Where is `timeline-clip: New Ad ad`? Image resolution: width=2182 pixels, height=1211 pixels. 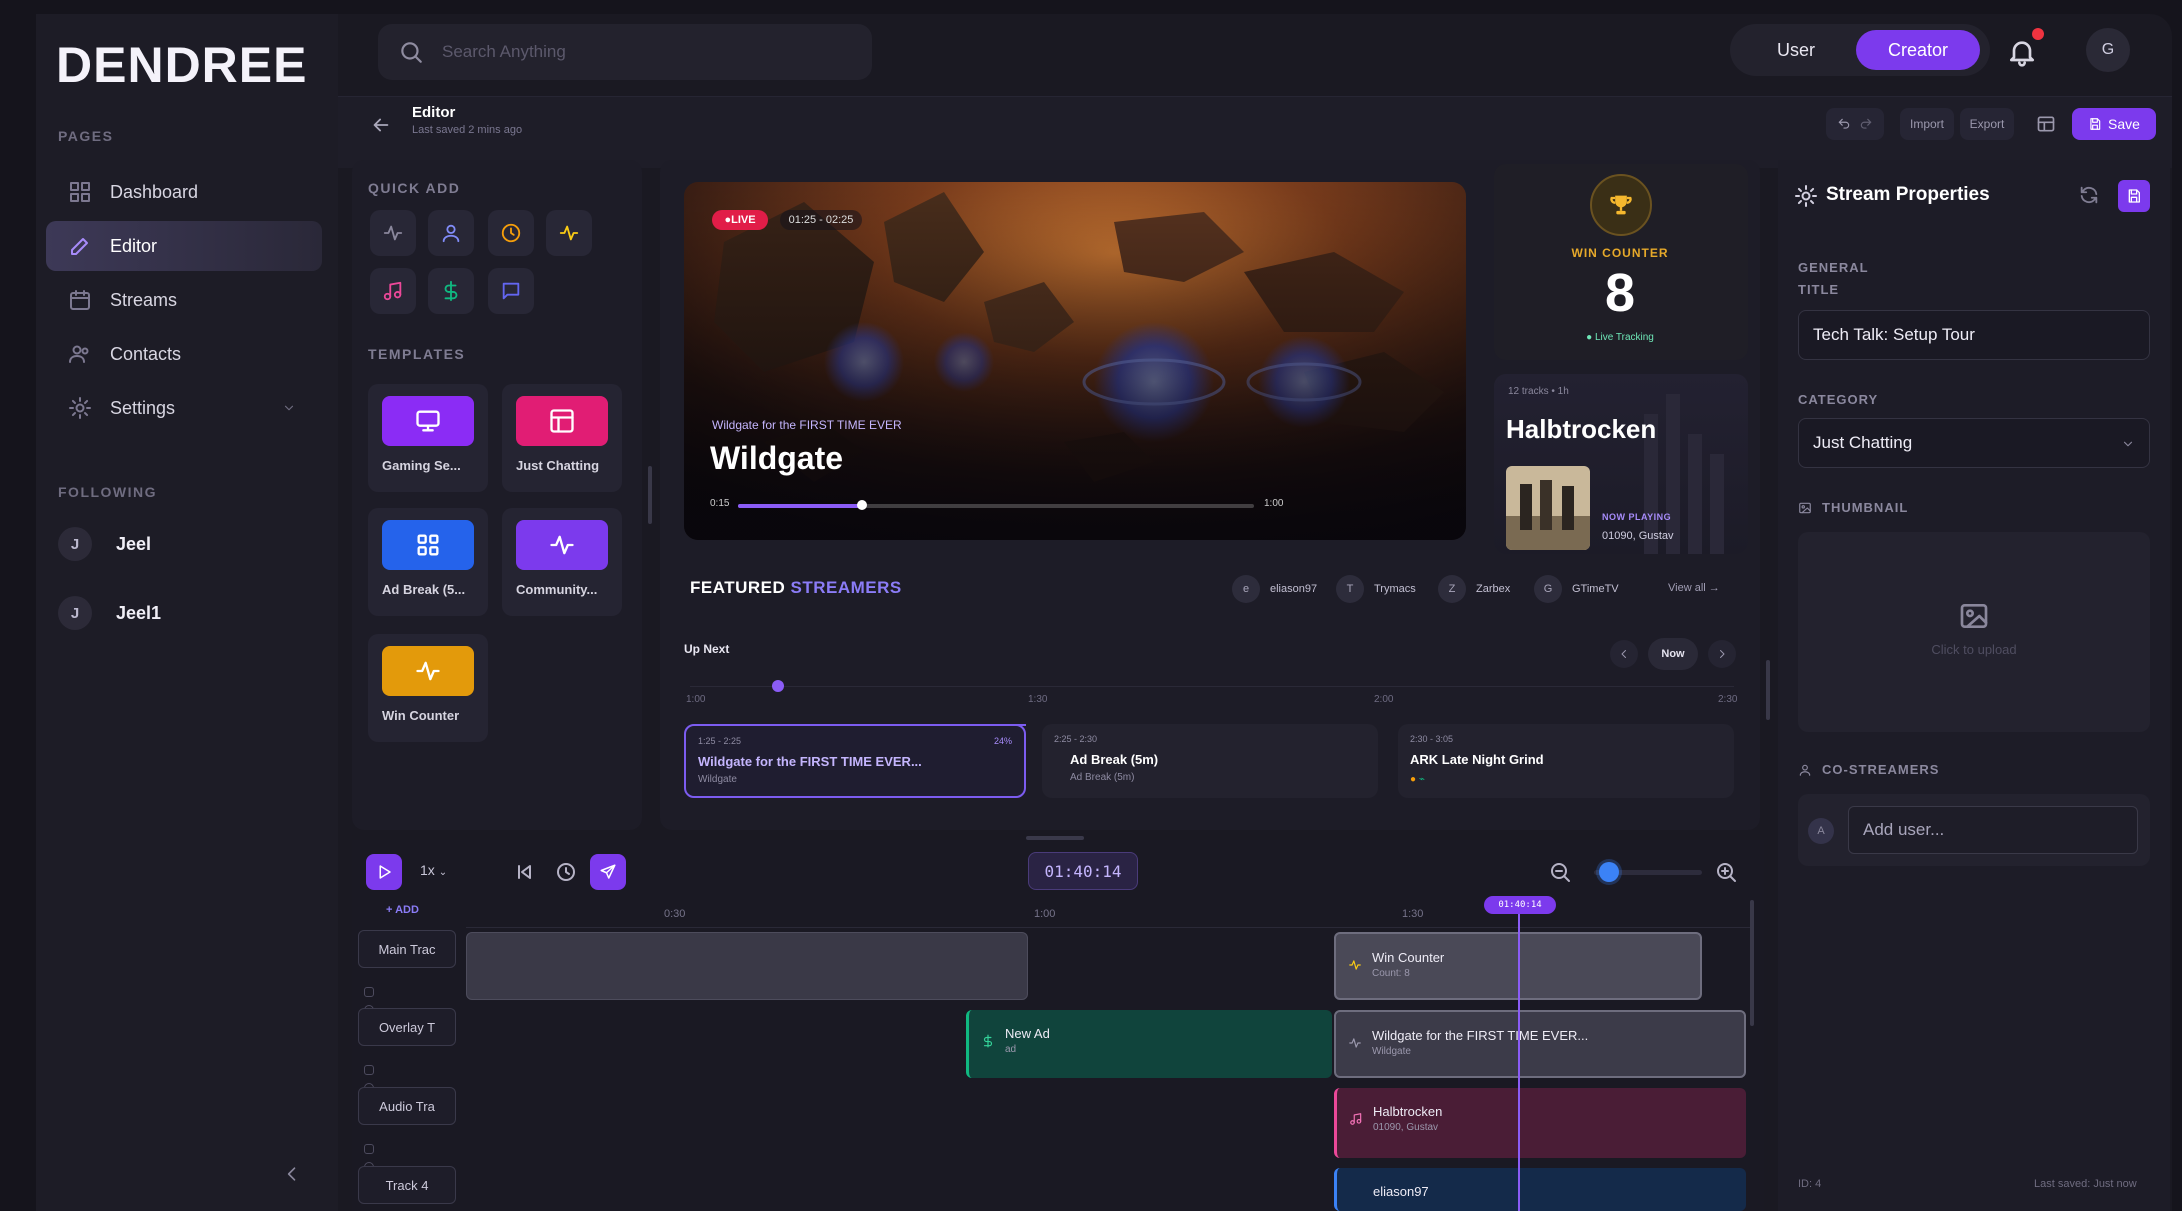
timeline-clip: New Ad ad is located at coordinates (1149, 1044).